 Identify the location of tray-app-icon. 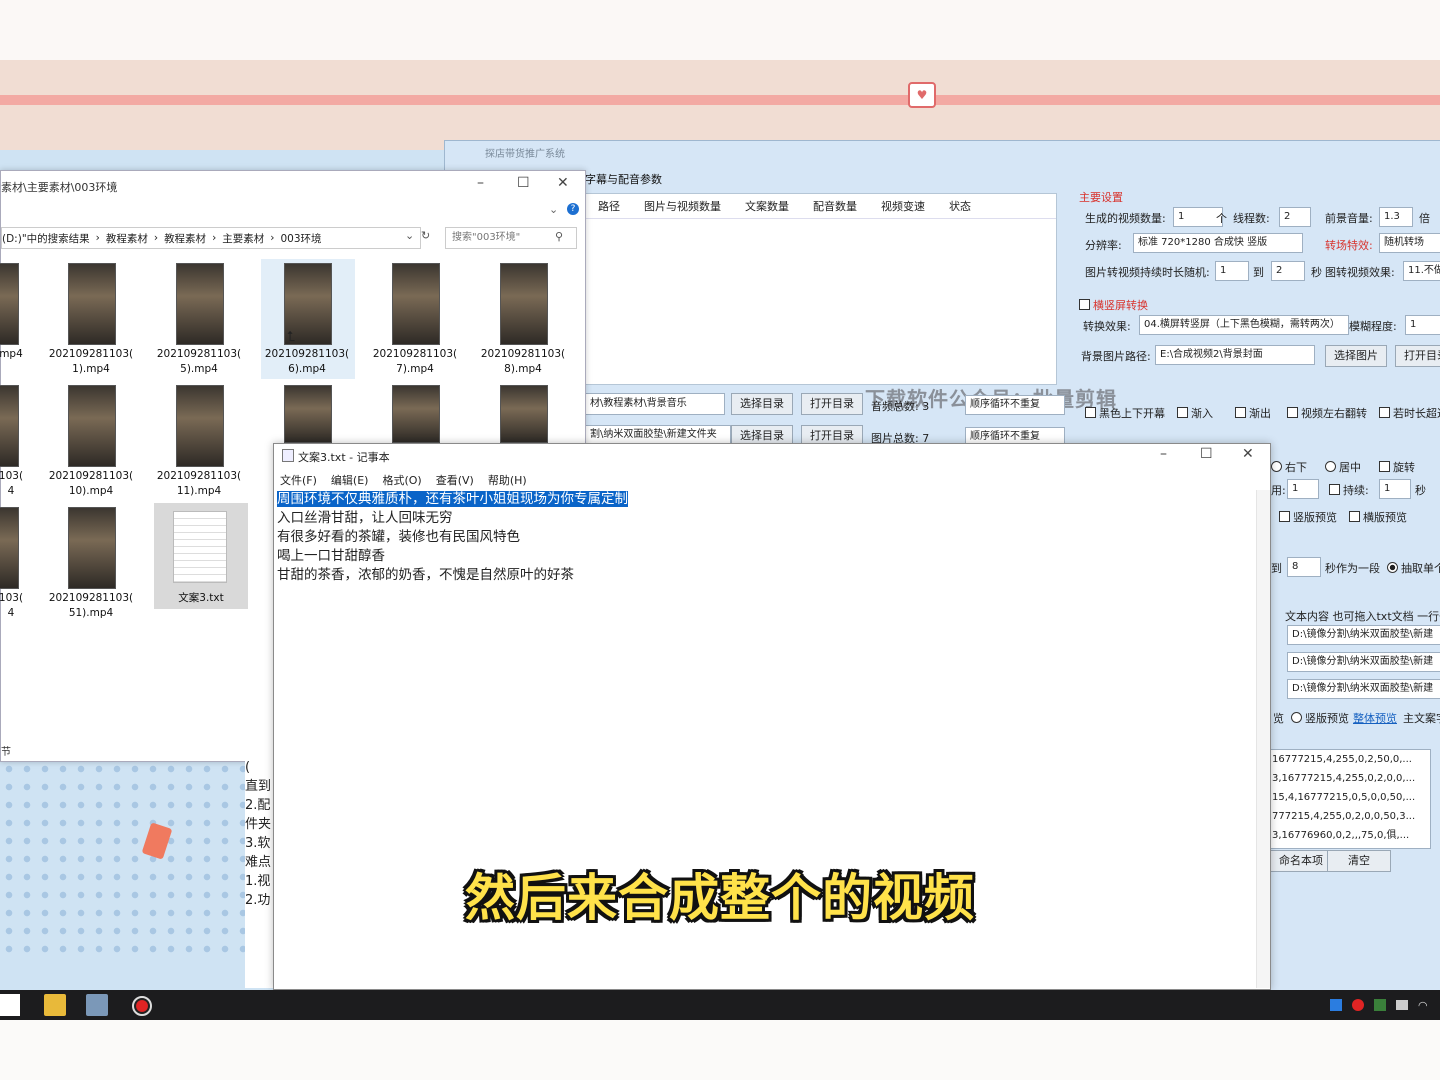
(1336, 1005).